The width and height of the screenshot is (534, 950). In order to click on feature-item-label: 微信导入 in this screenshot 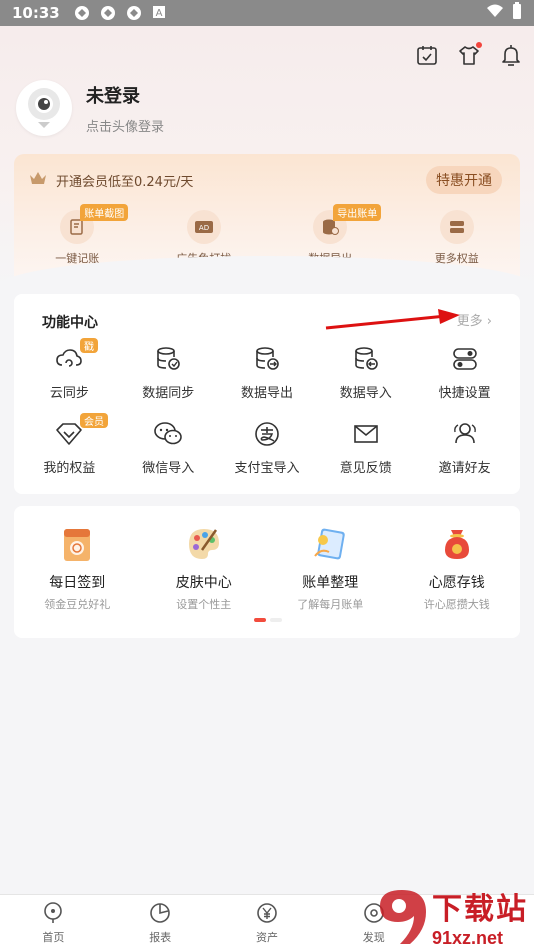, I will do `click(168, 468)`.